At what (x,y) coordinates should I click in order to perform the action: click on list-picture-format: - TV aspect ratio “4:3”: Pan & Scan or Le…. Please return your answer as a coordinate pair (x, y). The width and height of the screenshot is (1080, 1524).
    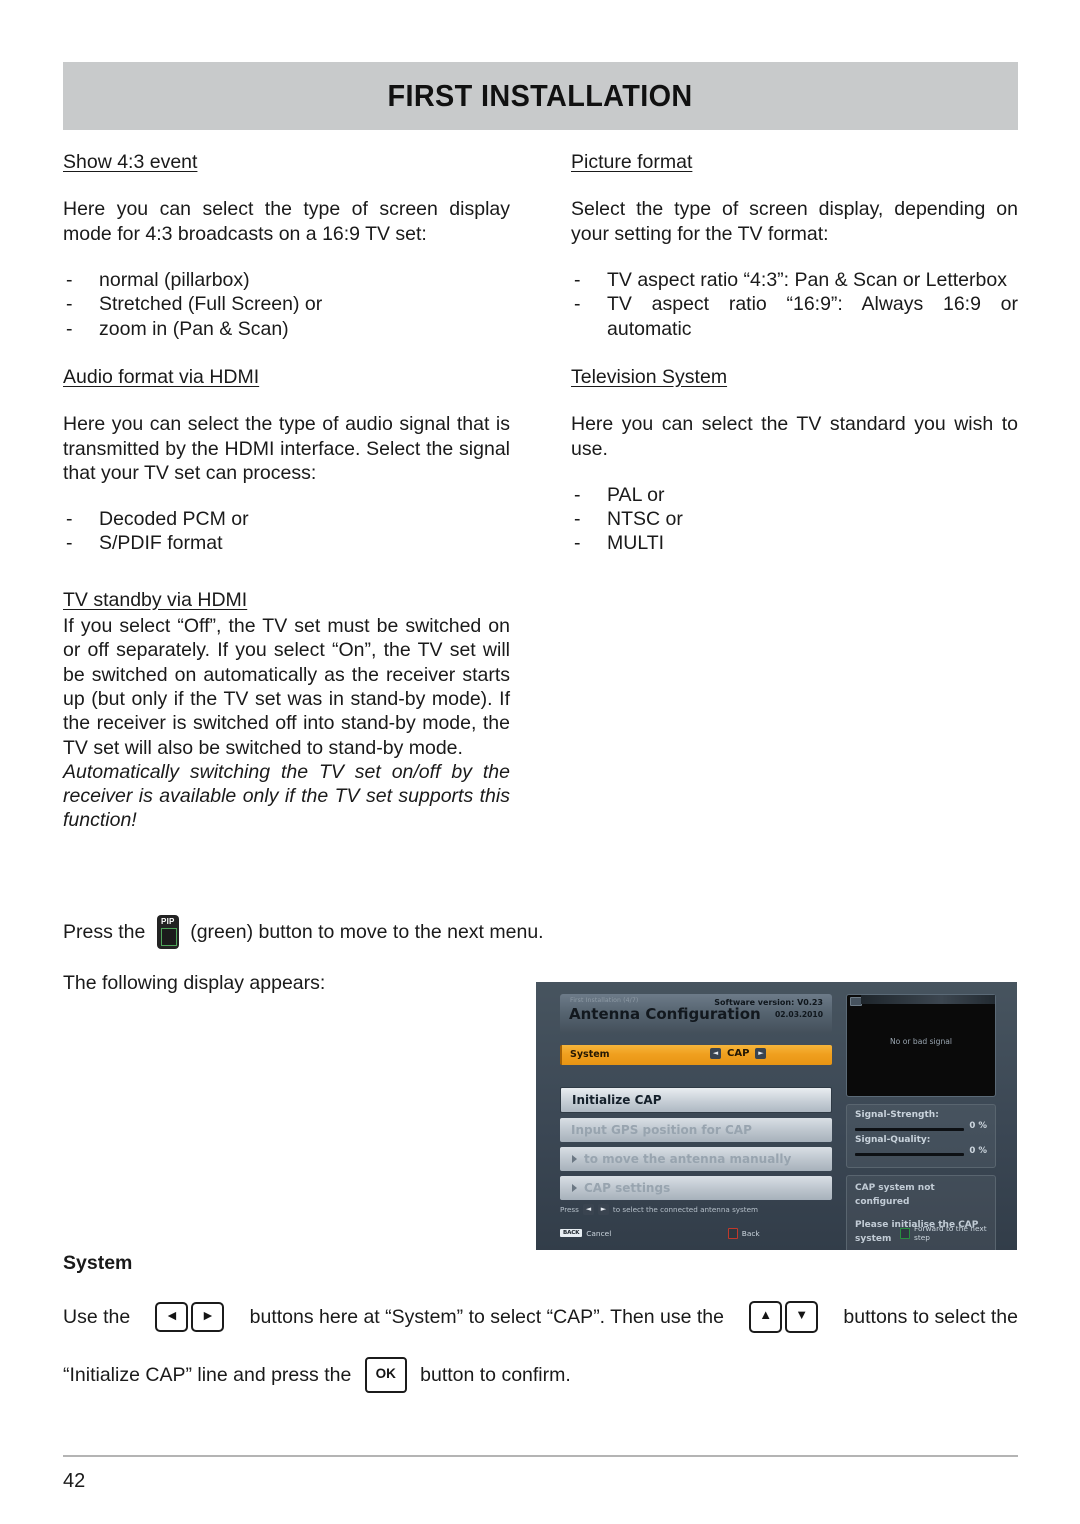
    Looking at the image, I should click on (794, 304).